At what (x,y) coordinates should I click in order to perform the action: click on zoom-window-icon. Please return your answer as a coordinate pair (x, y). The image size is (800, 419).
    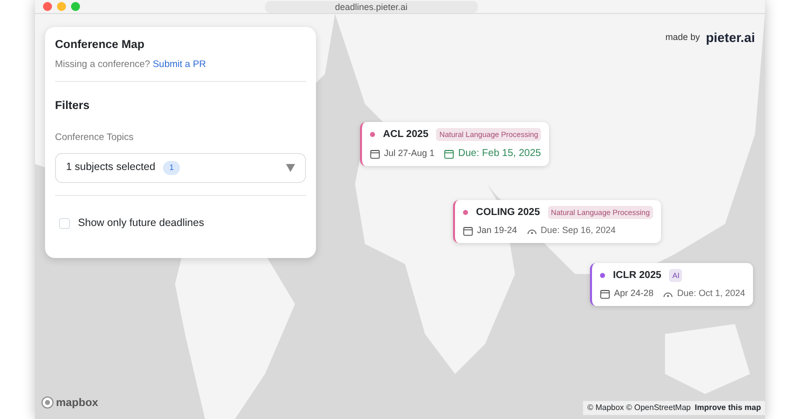
    Looking at the image, I should click on (75, 6).